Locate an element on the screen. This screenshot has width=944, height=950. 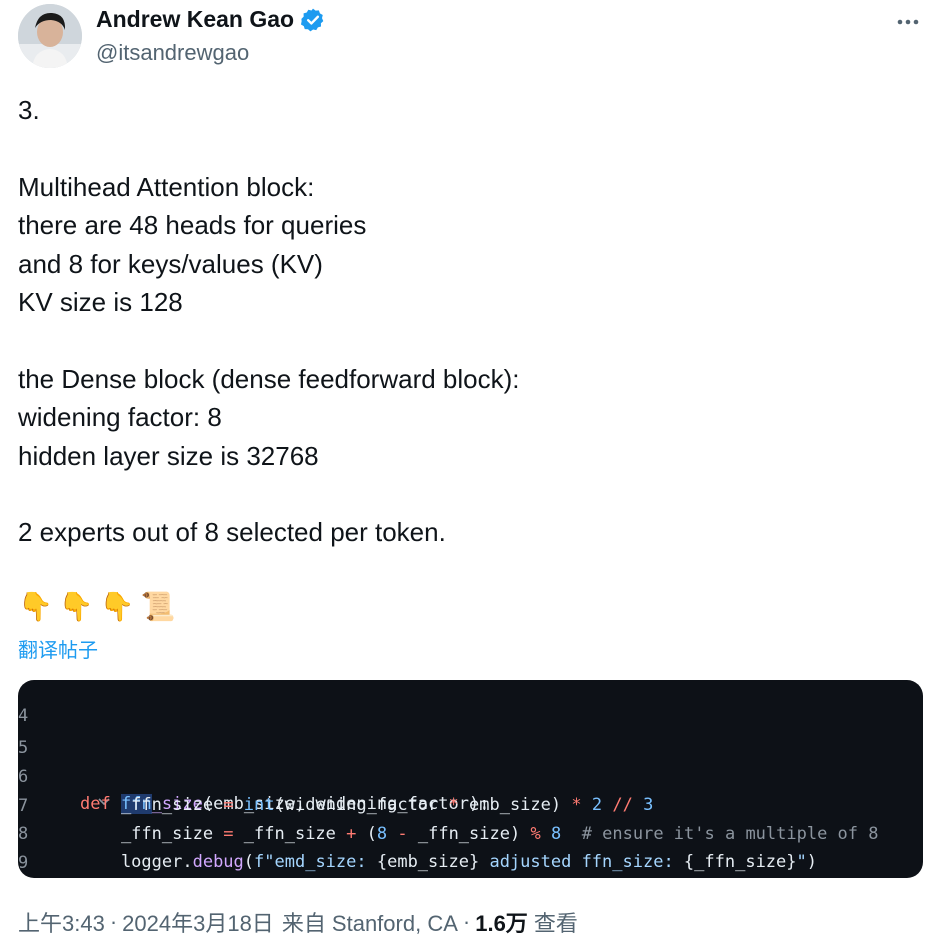
source: 来自 Stanford, CA is located at coordinates (369, 923).